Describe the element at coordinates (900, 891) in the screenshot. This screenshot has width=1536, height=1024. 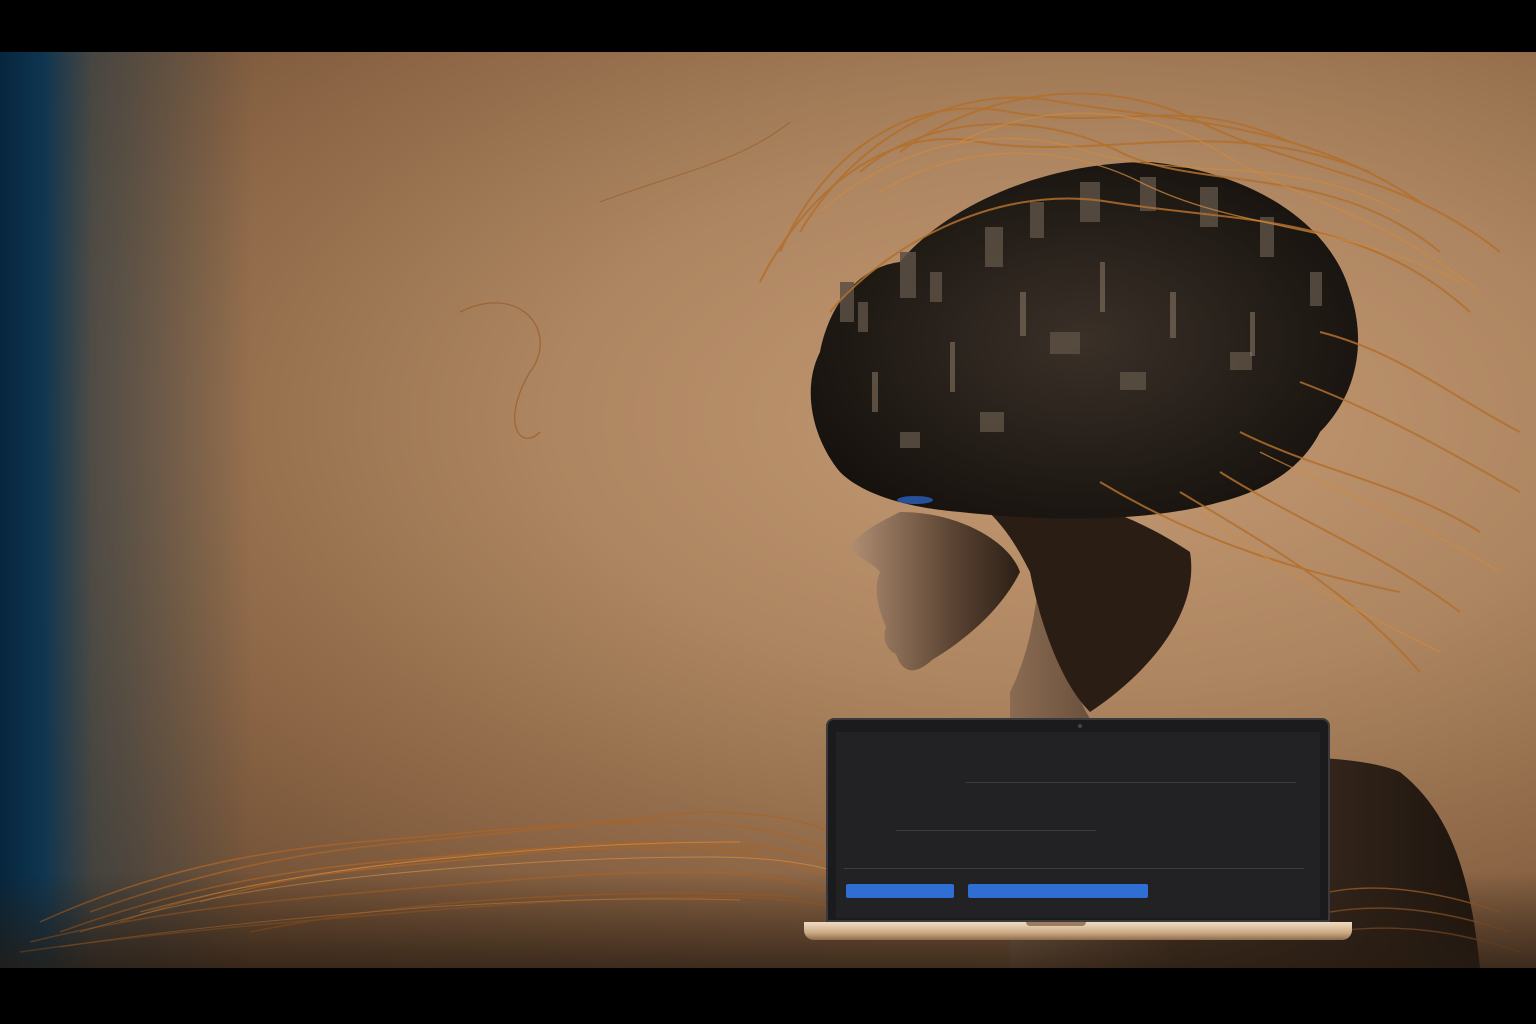
I see `screen-primary-button` at that location.